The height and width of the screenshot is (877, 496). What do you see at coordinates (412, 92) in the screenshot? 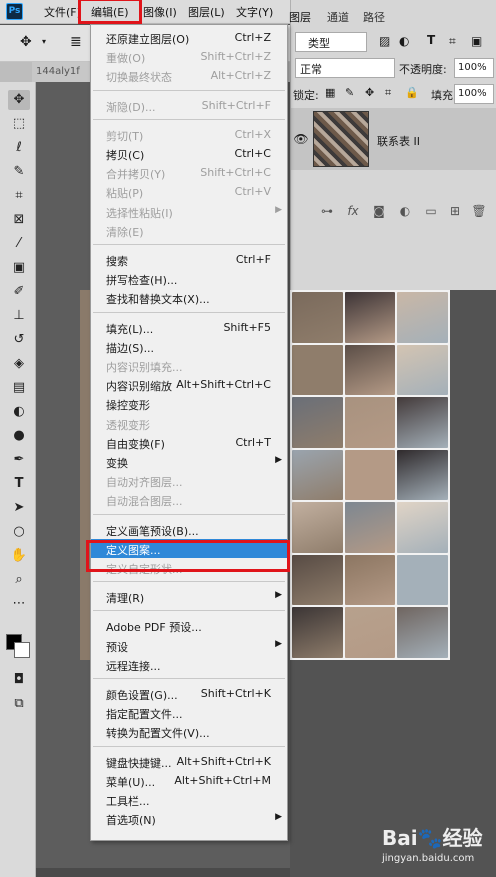
I see `lock-all-icon: 🔒` at bounding box center [412, 92].